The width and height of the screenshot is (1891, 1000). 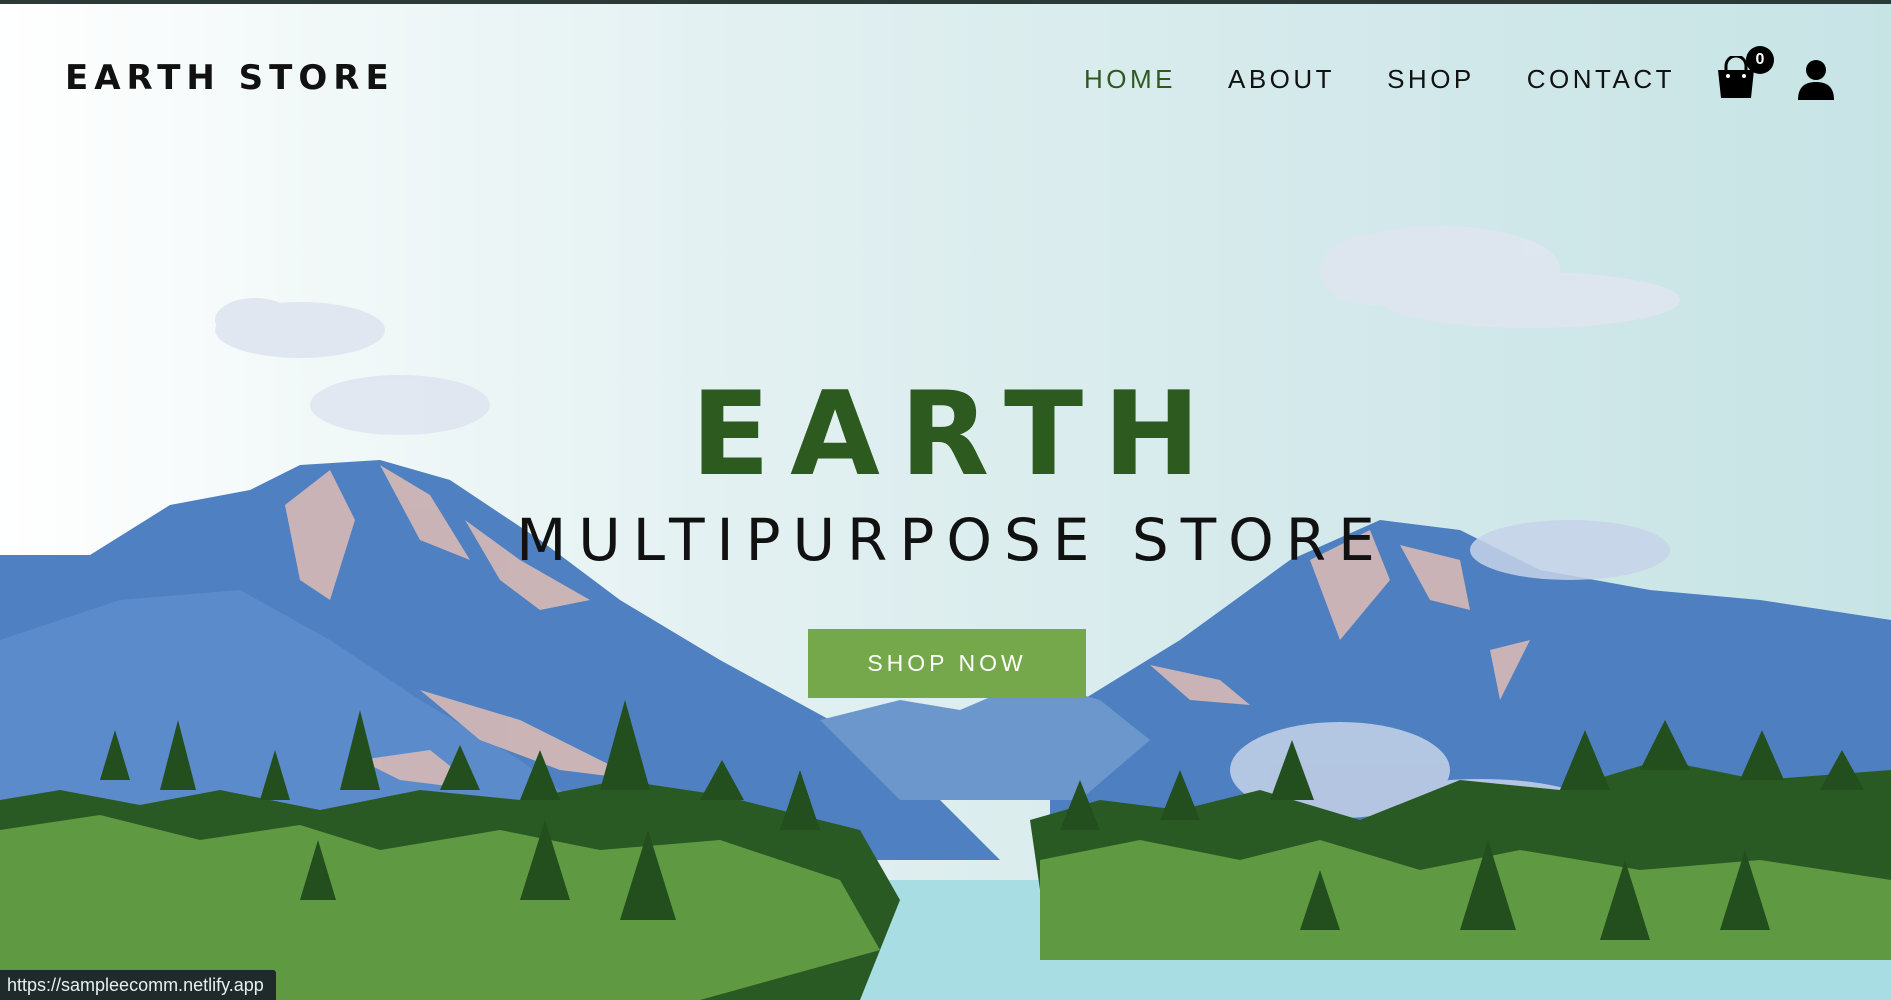 What do you see at coordinates (1281, 79) in the screenshot?
I see `nav-link-about: ABOUT` at bounding box center [1281, 79].